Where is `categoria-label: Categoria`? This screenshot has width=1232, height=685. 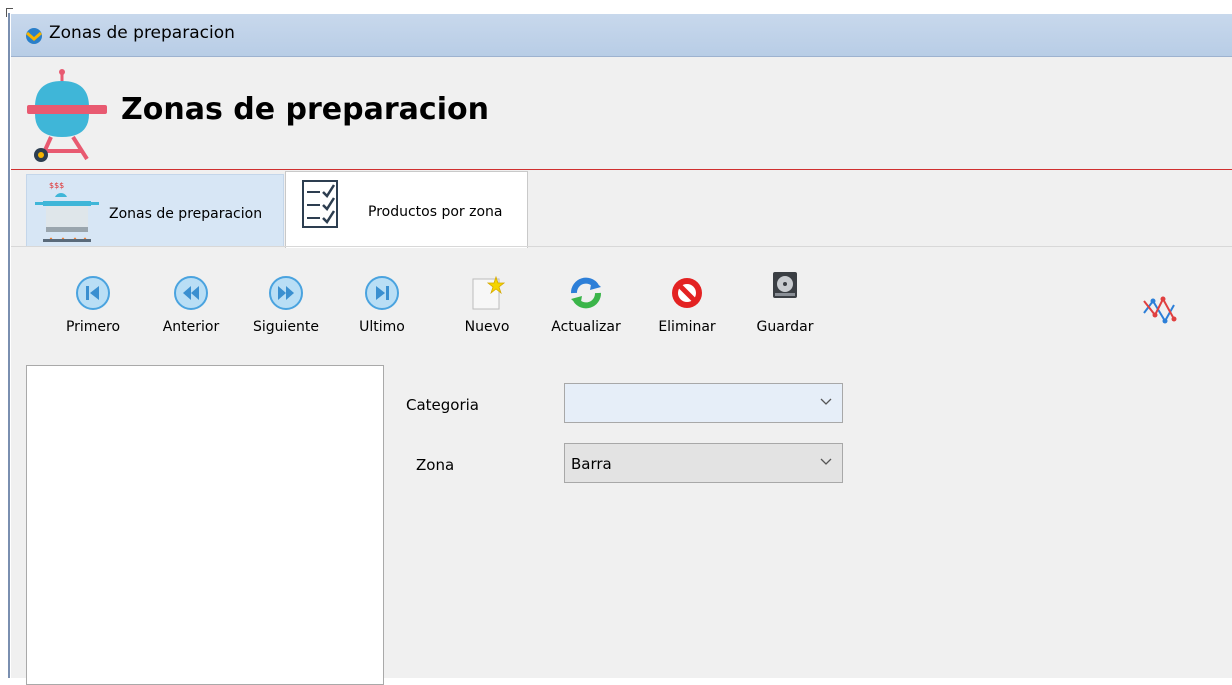 categoria-label: Categoria is located at coordinates (443, 405).